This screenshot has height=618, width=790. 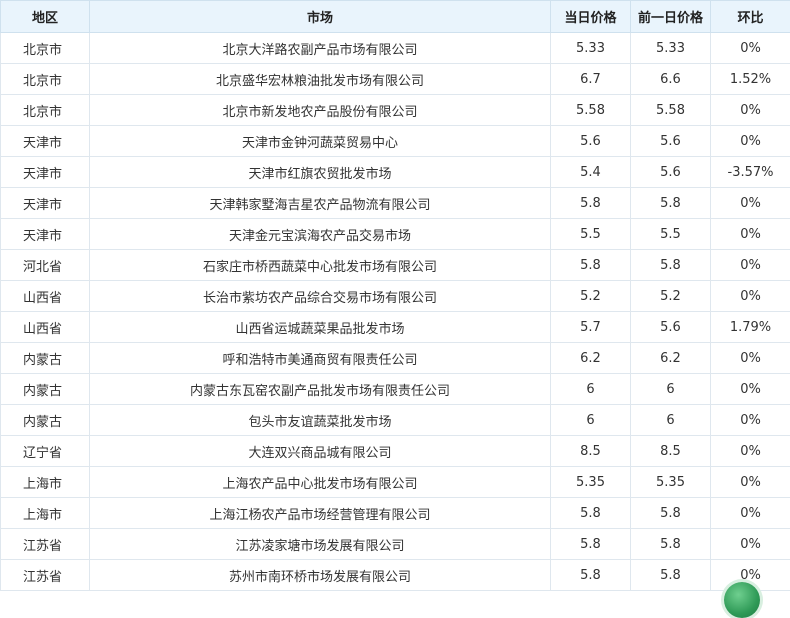 I want to click on table-row: 江苏省江苏凌家塘市场发展有限公司5.85.80%, so click(x=395, y=544).